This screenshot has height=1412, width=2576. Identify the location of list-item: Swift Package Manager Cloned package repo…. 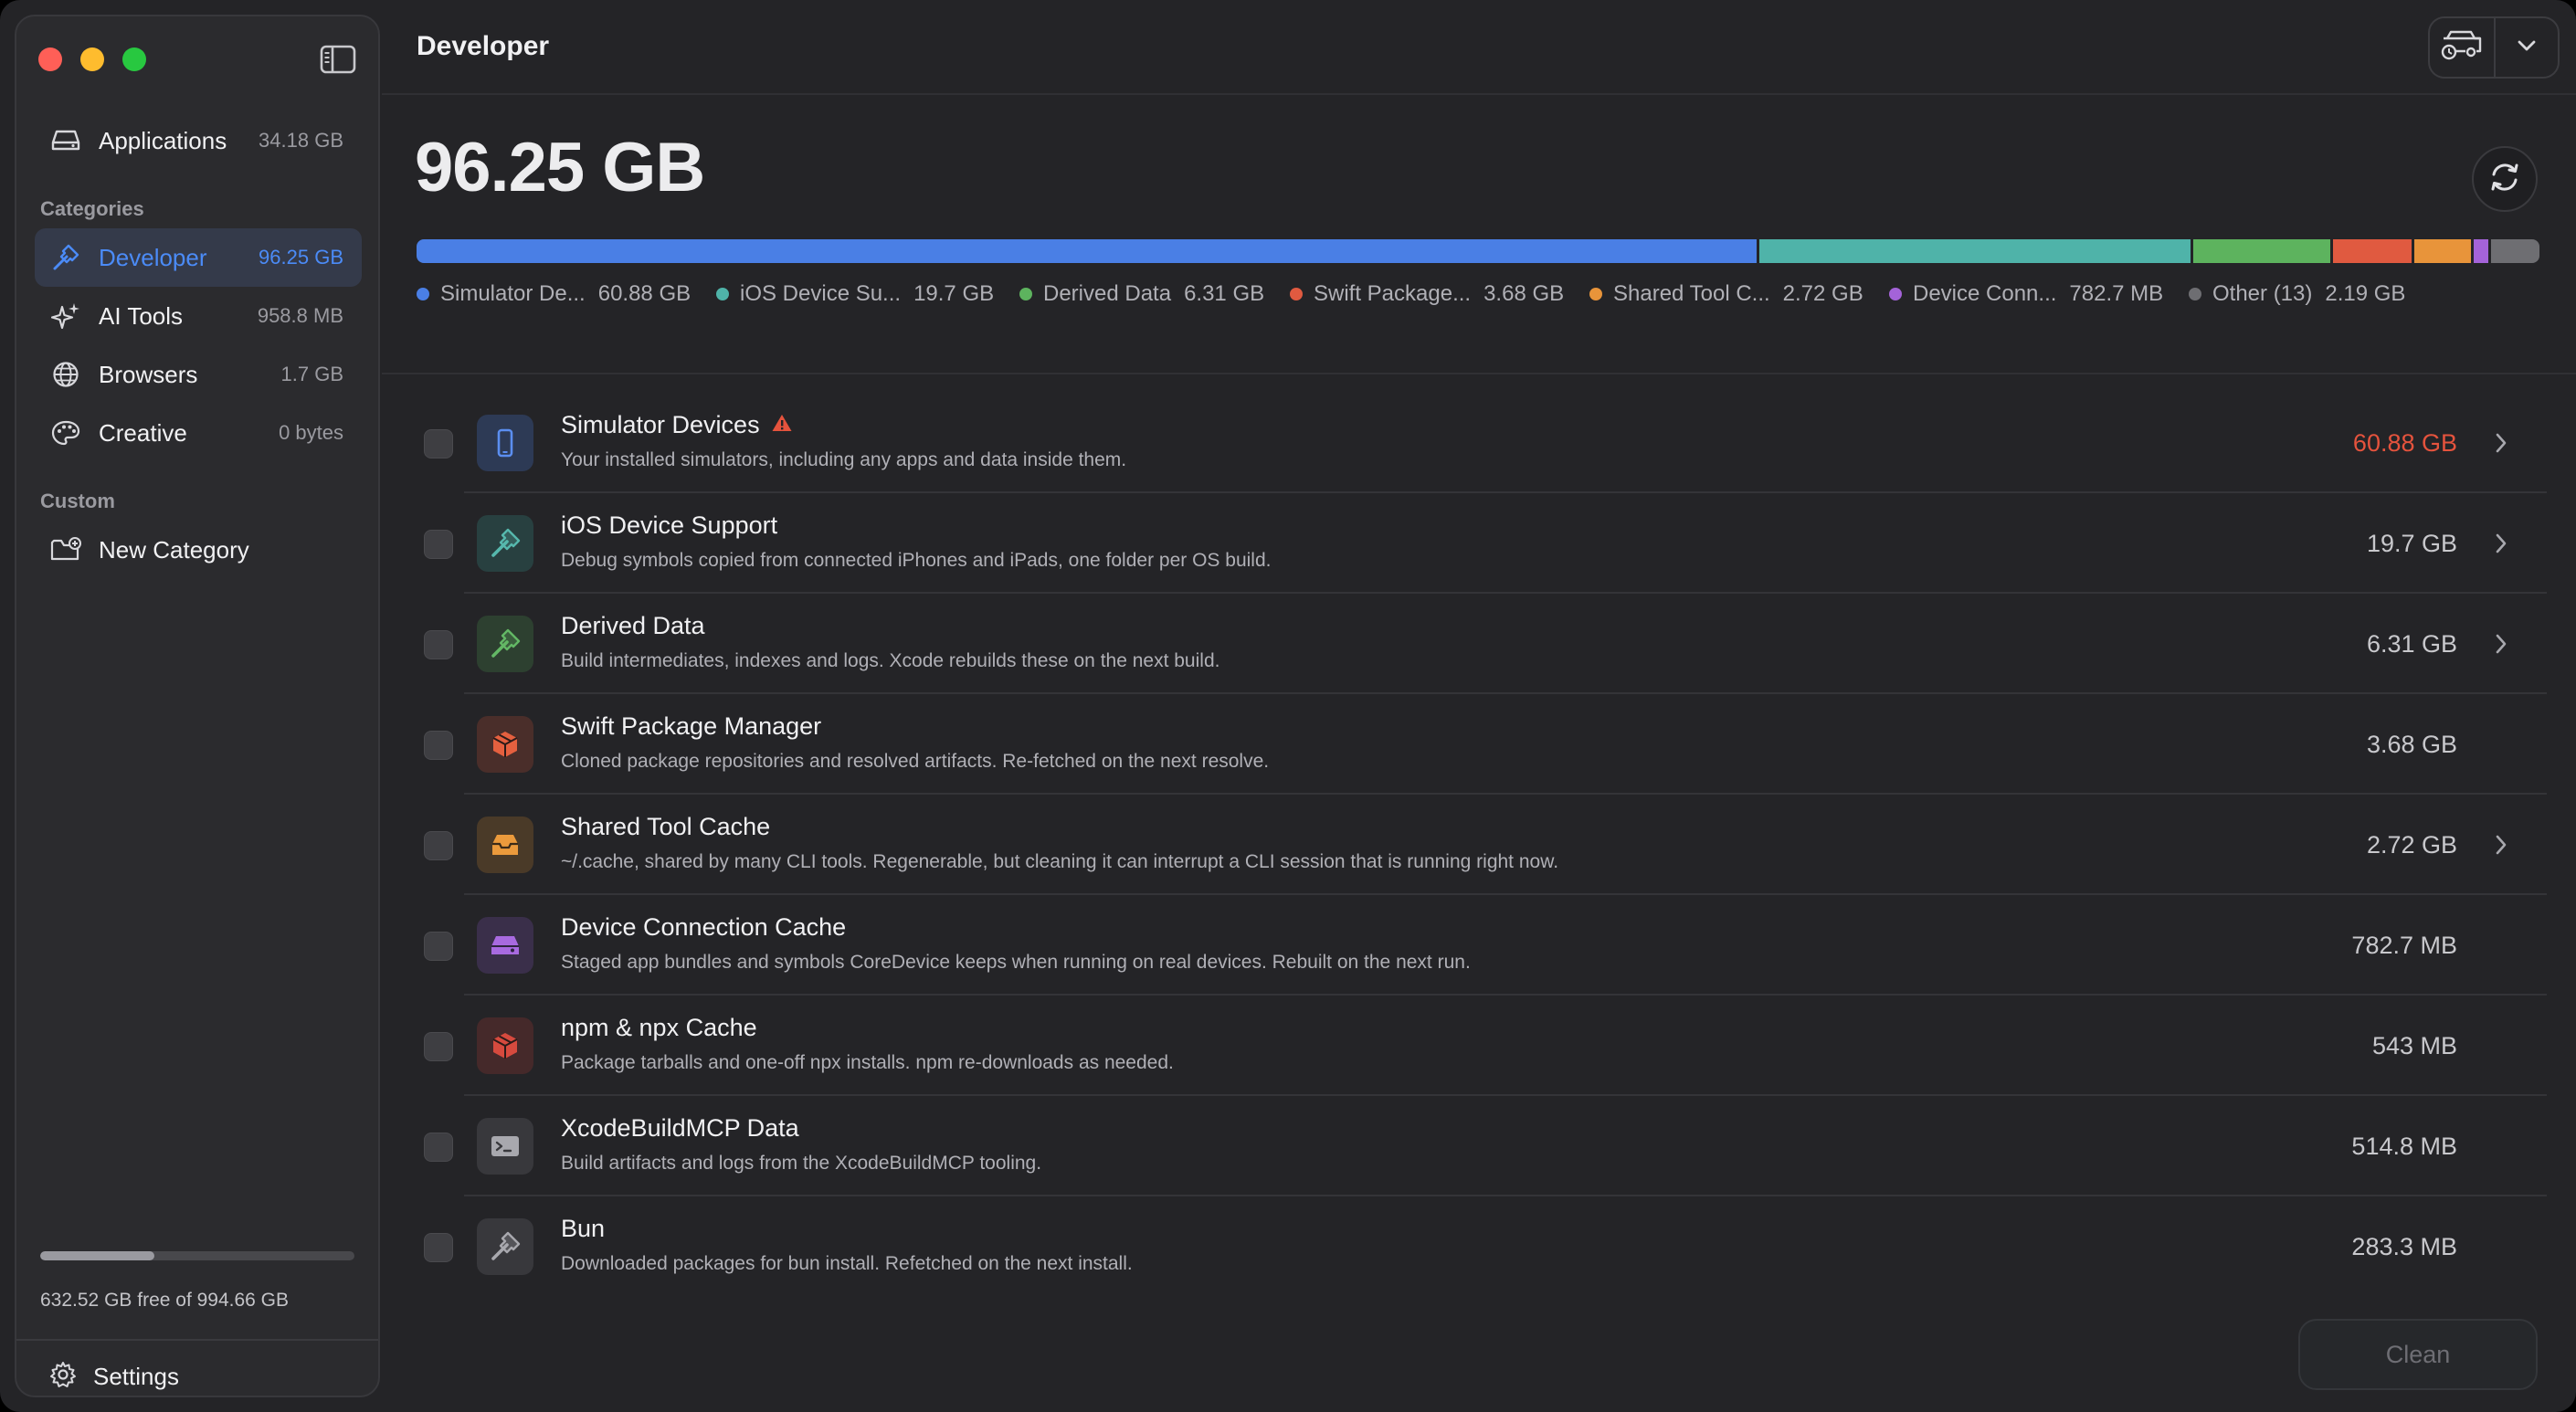
(1478, 744).